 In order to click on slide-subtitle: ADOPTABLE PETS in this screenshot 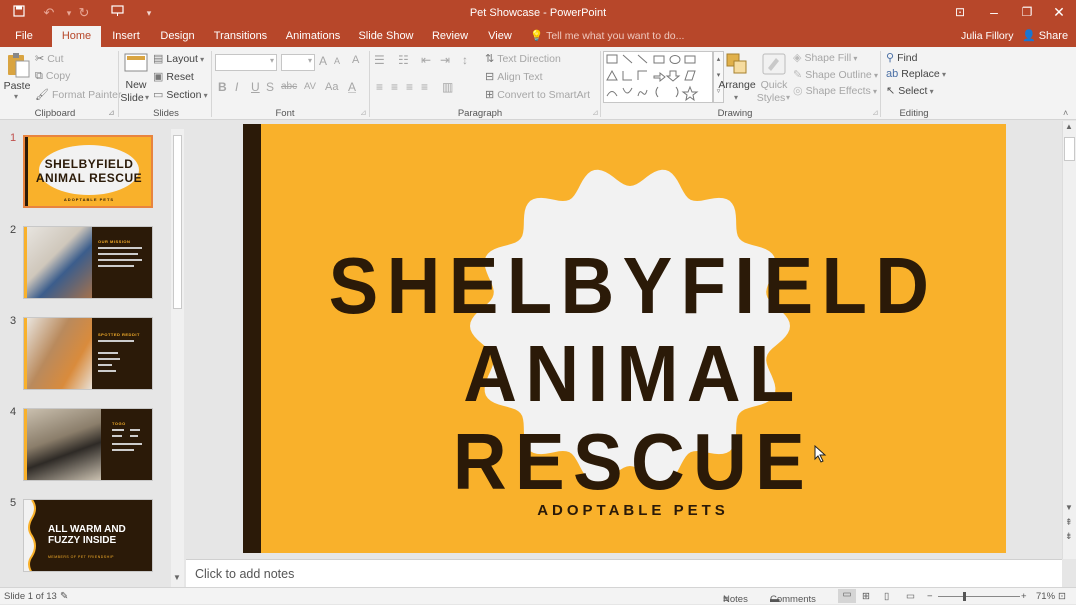, I will do `click(633, 510)`.